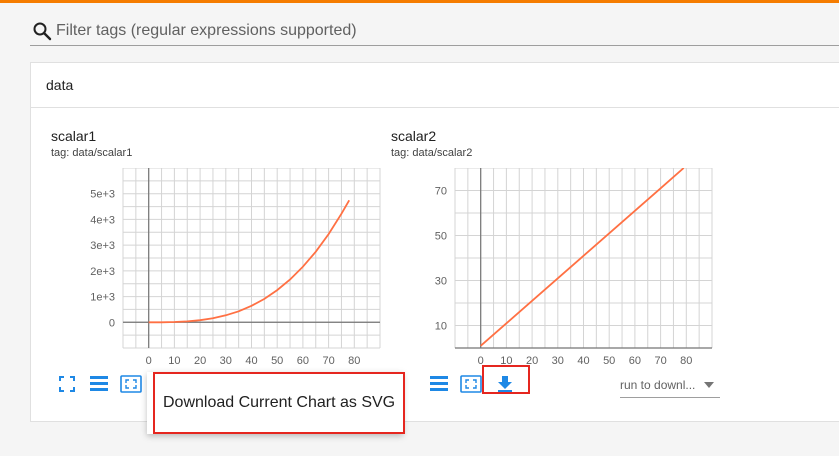 This screenshot has width=839, height=456. I want to click on download-icon, so click(505, 384).